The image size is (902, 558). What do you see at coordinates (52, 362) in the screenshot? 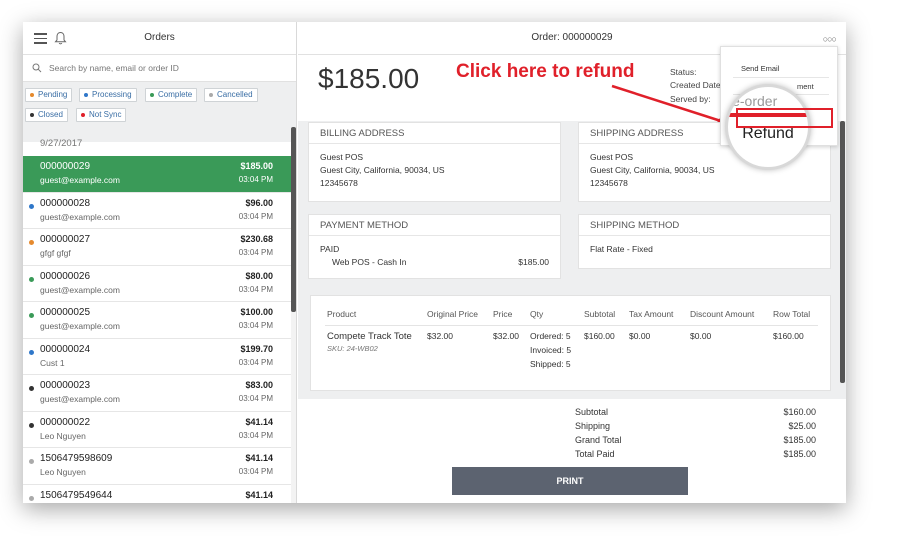
I see `order-customer: Cust 1` at bounding box center [52, 362].